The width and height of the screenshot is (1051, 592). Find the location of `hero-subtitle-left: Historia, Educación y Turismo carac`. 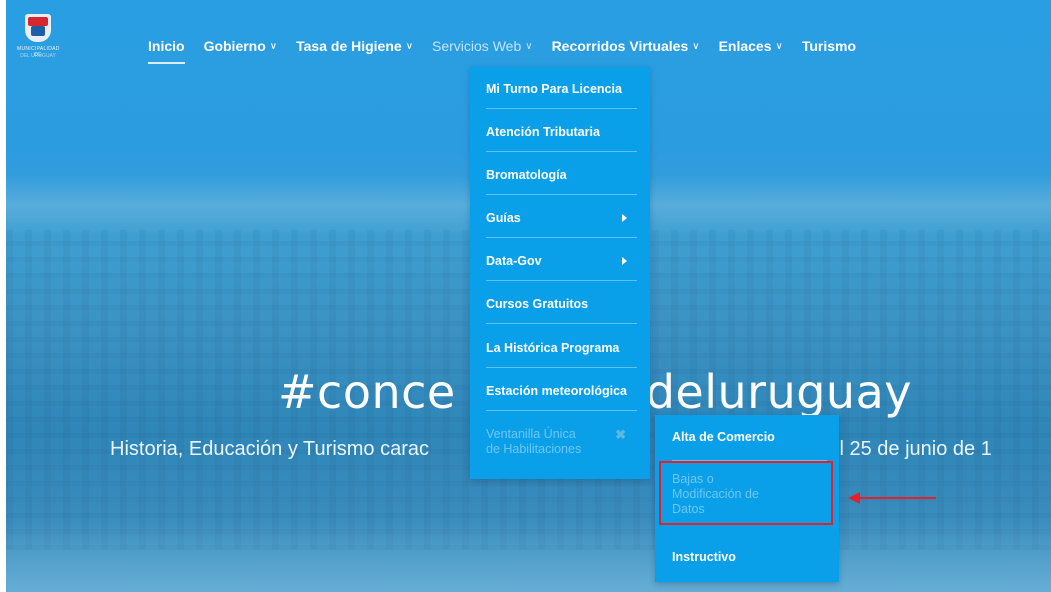

hero-subtitle-left: Historia, Educación y Turismo carac is located at coordinates (270, 449).